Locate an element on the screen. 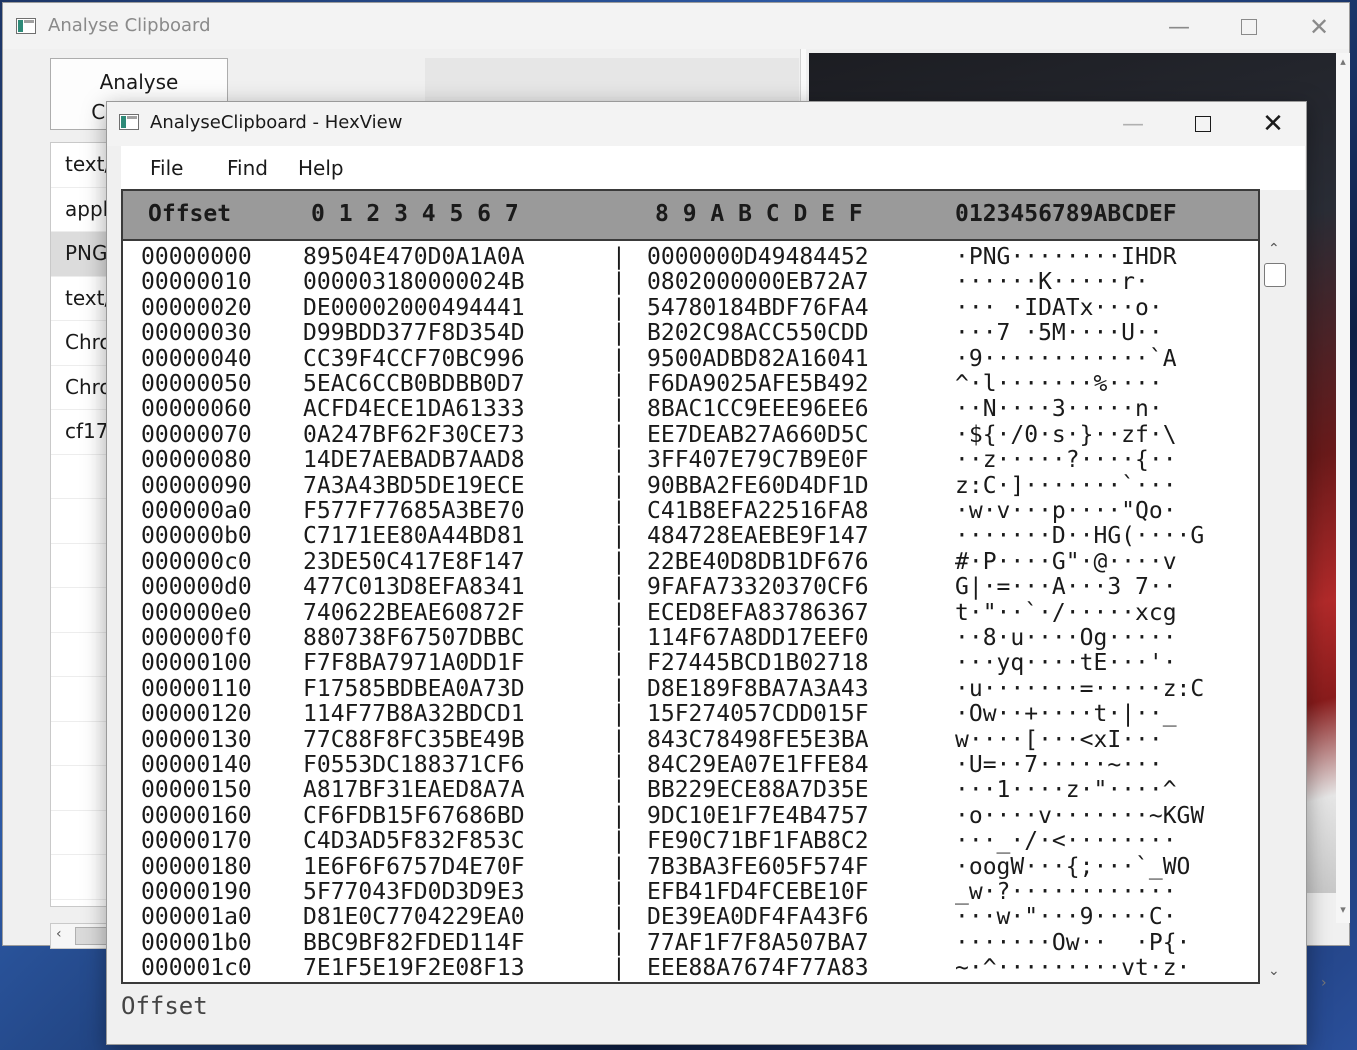  list-item: cf17 is located at coordinates (82, 432).